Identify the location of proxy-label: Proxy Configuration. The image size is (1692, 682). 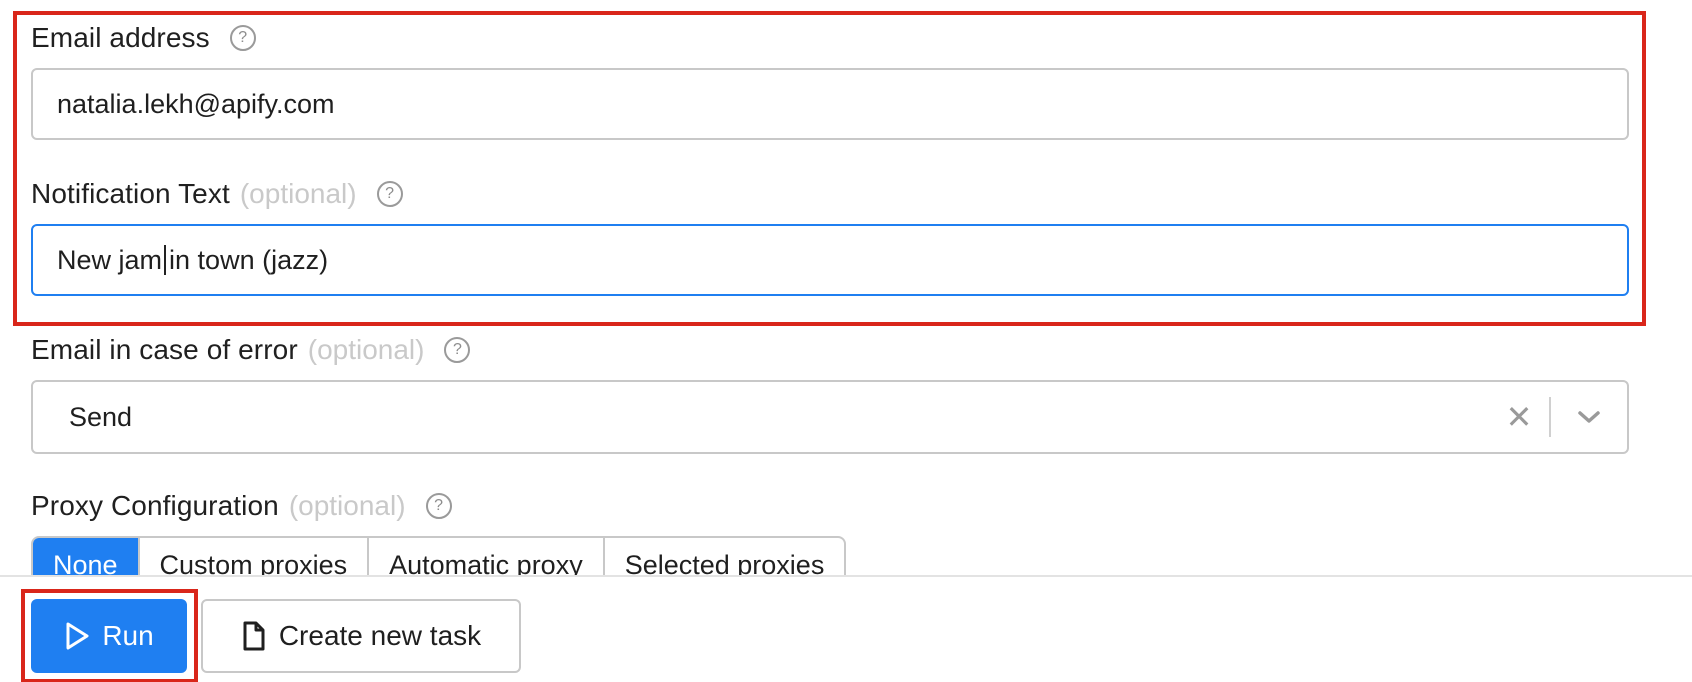
(155, 505).